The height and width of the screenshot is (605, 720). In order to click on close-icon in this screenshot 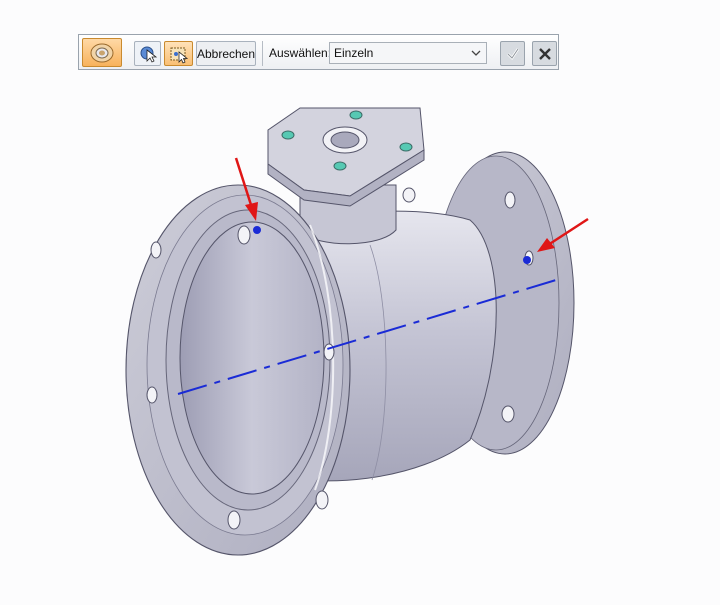, I will do `click(544, 53)`.